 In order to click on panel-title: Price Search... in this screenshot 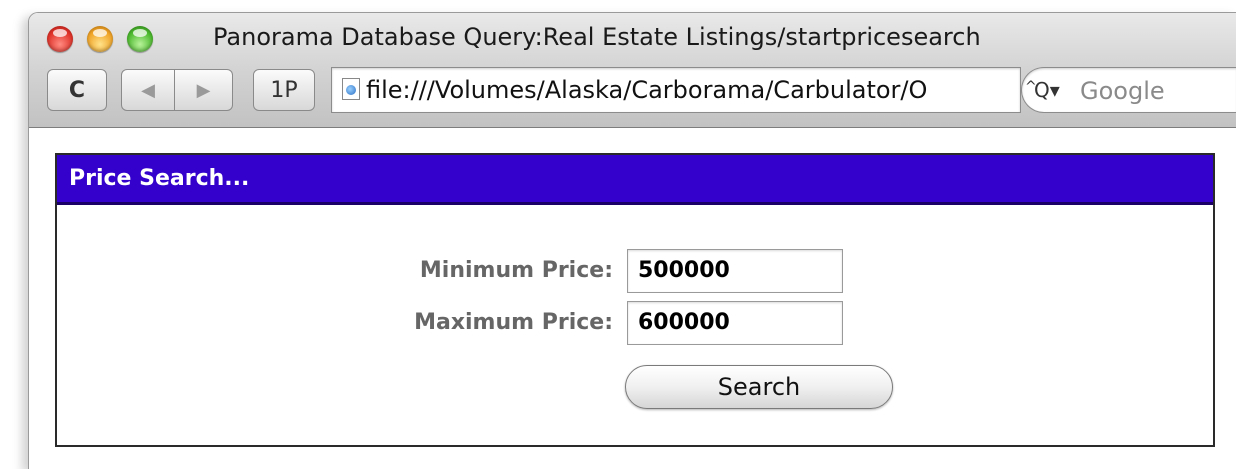, I will do `click(159, 178)`.